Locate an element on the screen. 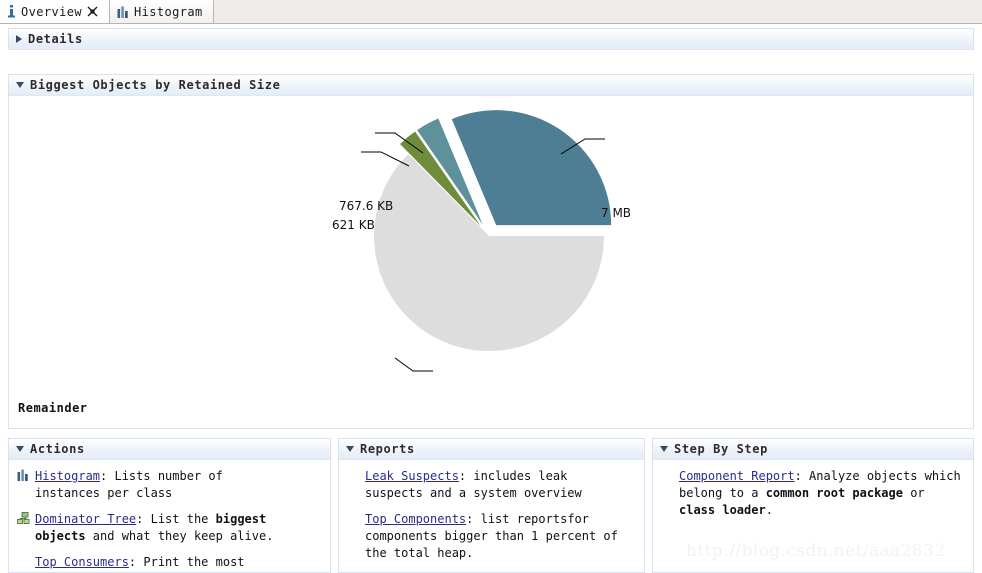 This screenshot has height=573, width=982. link-dominator-tree: Dominator Tree is located at coordinates (85, 519).